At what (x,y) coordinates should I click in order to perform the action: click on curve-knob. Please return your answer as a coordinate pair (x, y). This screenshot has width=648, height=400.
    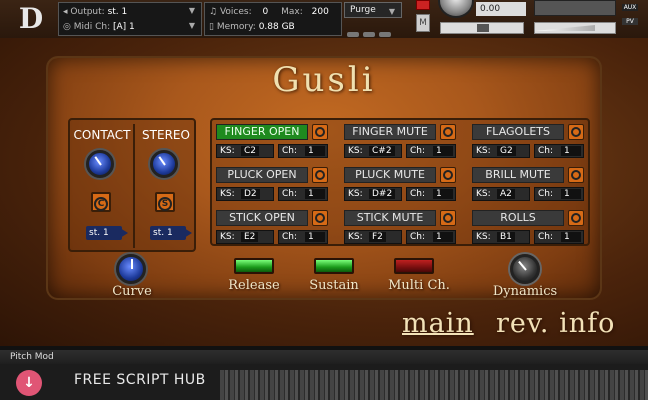
    Looking at the image, I should click on (131, 269).